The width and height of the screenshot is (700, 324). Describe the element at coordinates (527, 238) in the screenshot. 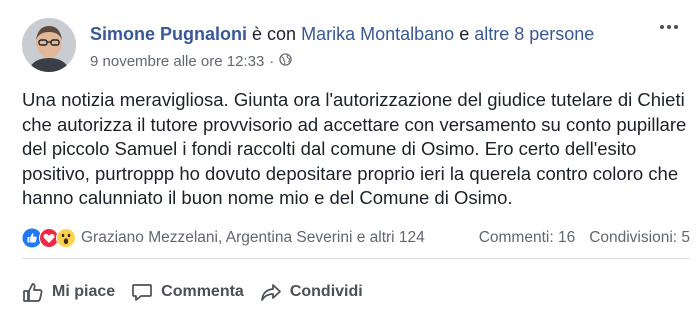

I see `comments-count-link: Commenti: 16` at that location.